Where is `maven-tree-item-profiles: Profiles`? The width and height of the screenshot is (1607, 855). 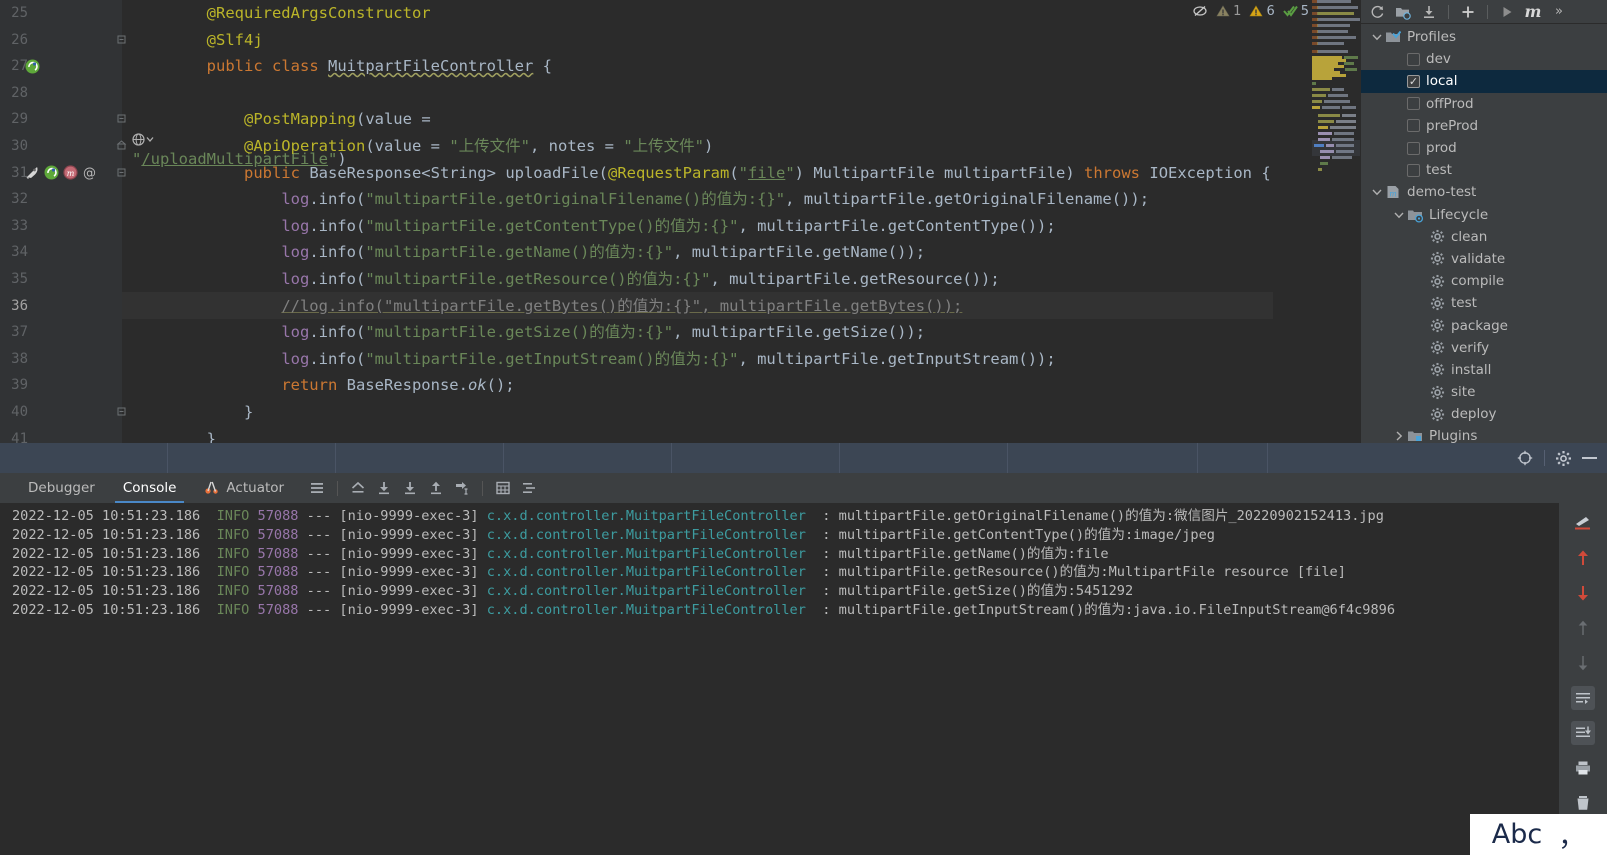
maven-tree-item-profiles: Profiles is located at coordinates (1484, 37).